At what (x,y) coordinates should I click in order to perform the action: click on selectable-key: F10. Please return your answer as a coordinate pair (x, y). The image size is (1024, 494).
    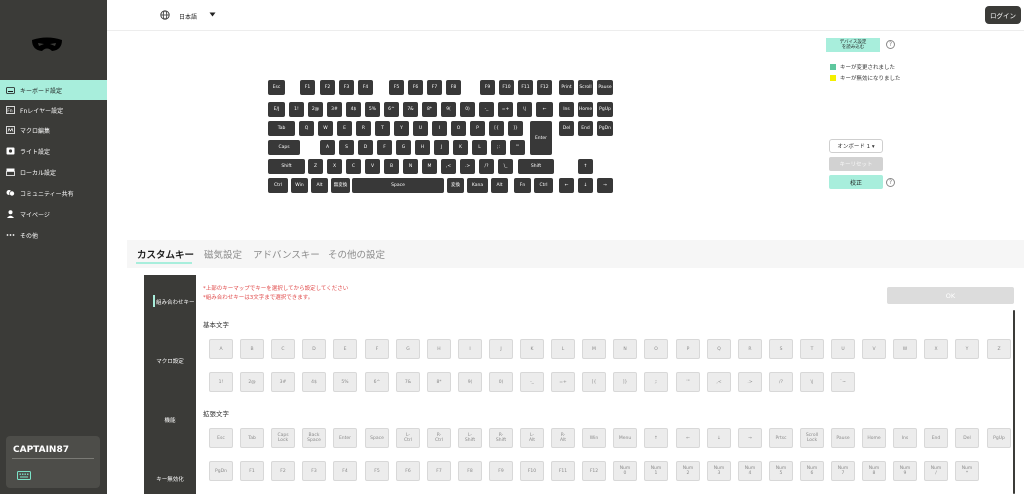
    Looking at the image, I should click on (532, 471).